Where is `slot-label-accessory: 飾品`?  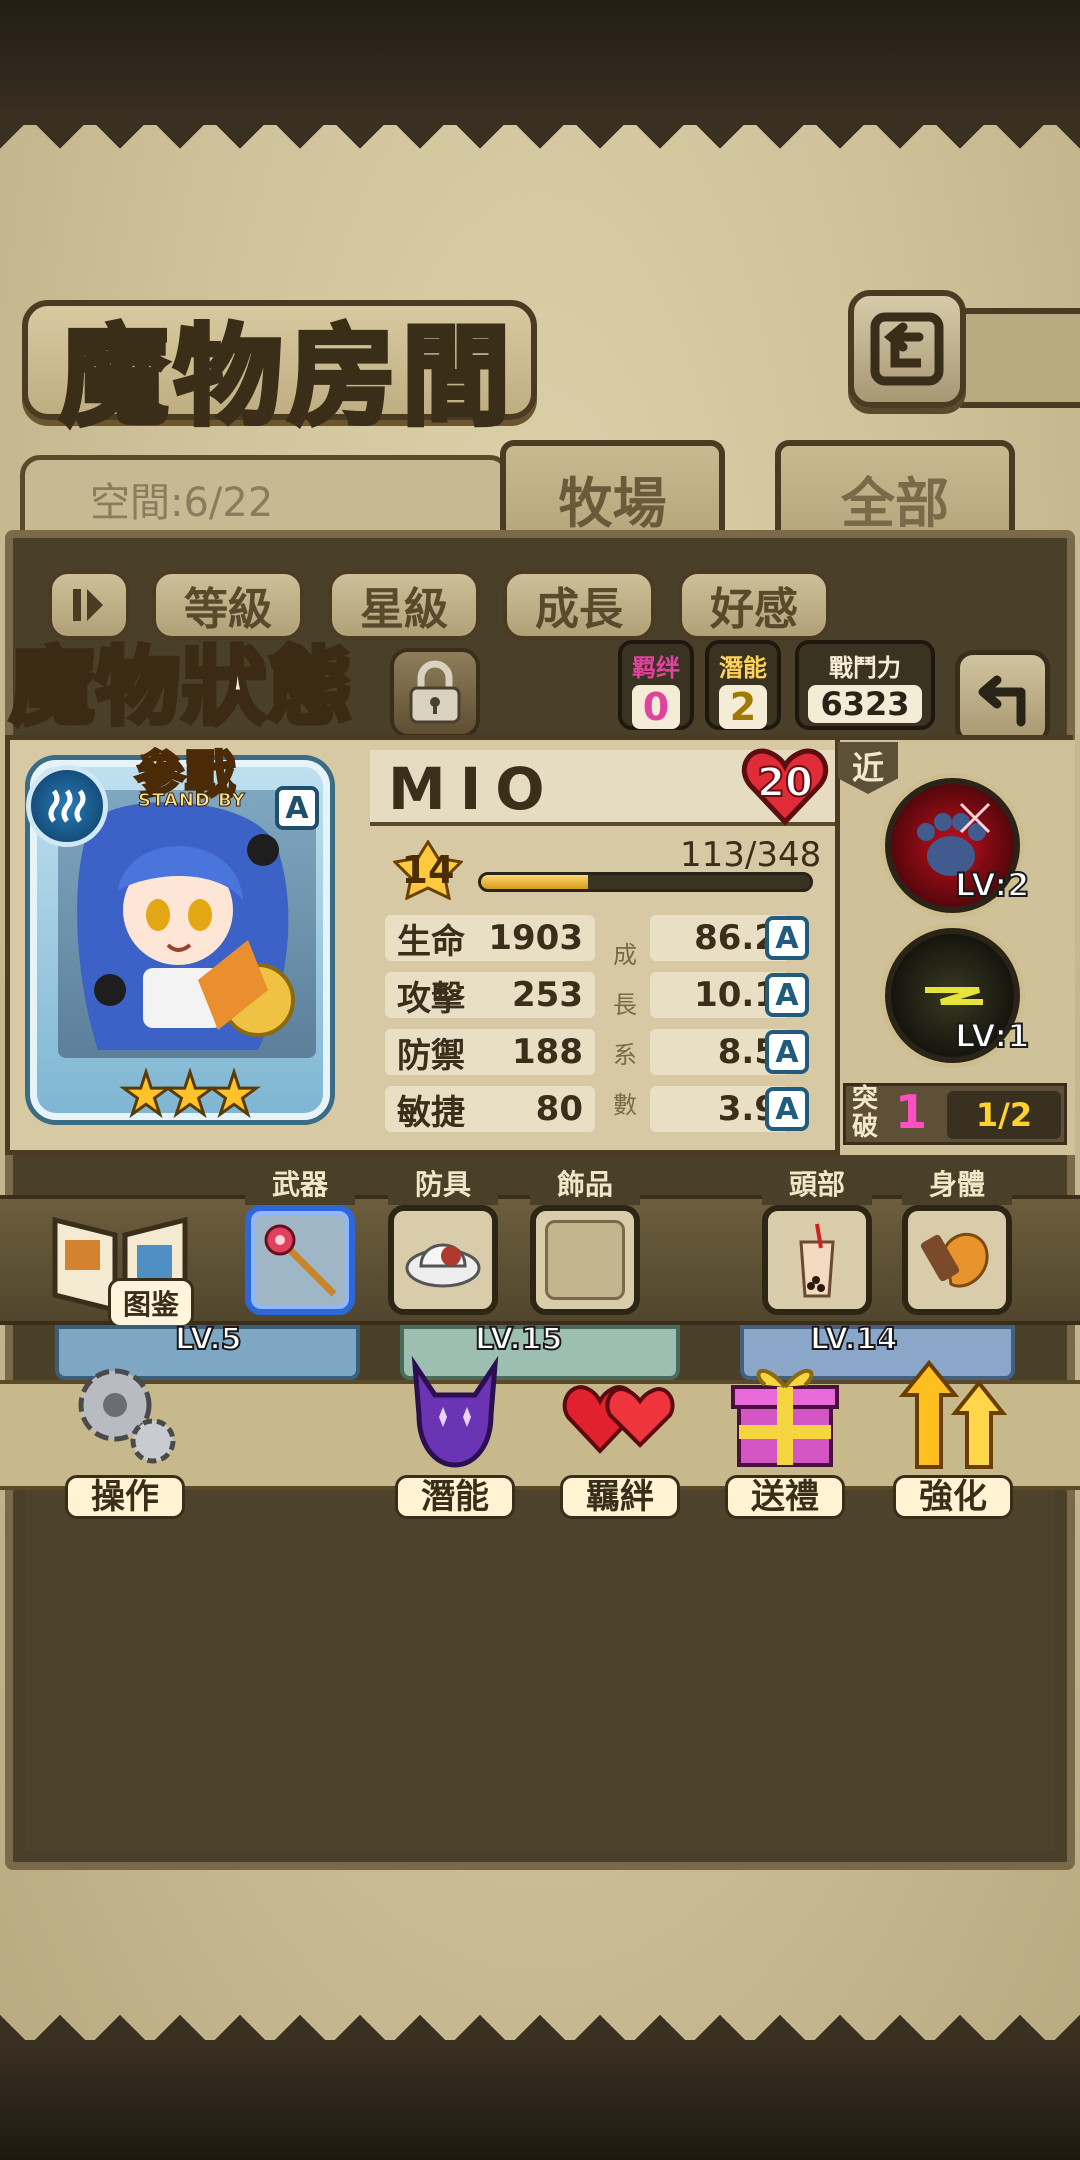
slot-label-accessory: 飾品 is located at coordinates (585, 1185).